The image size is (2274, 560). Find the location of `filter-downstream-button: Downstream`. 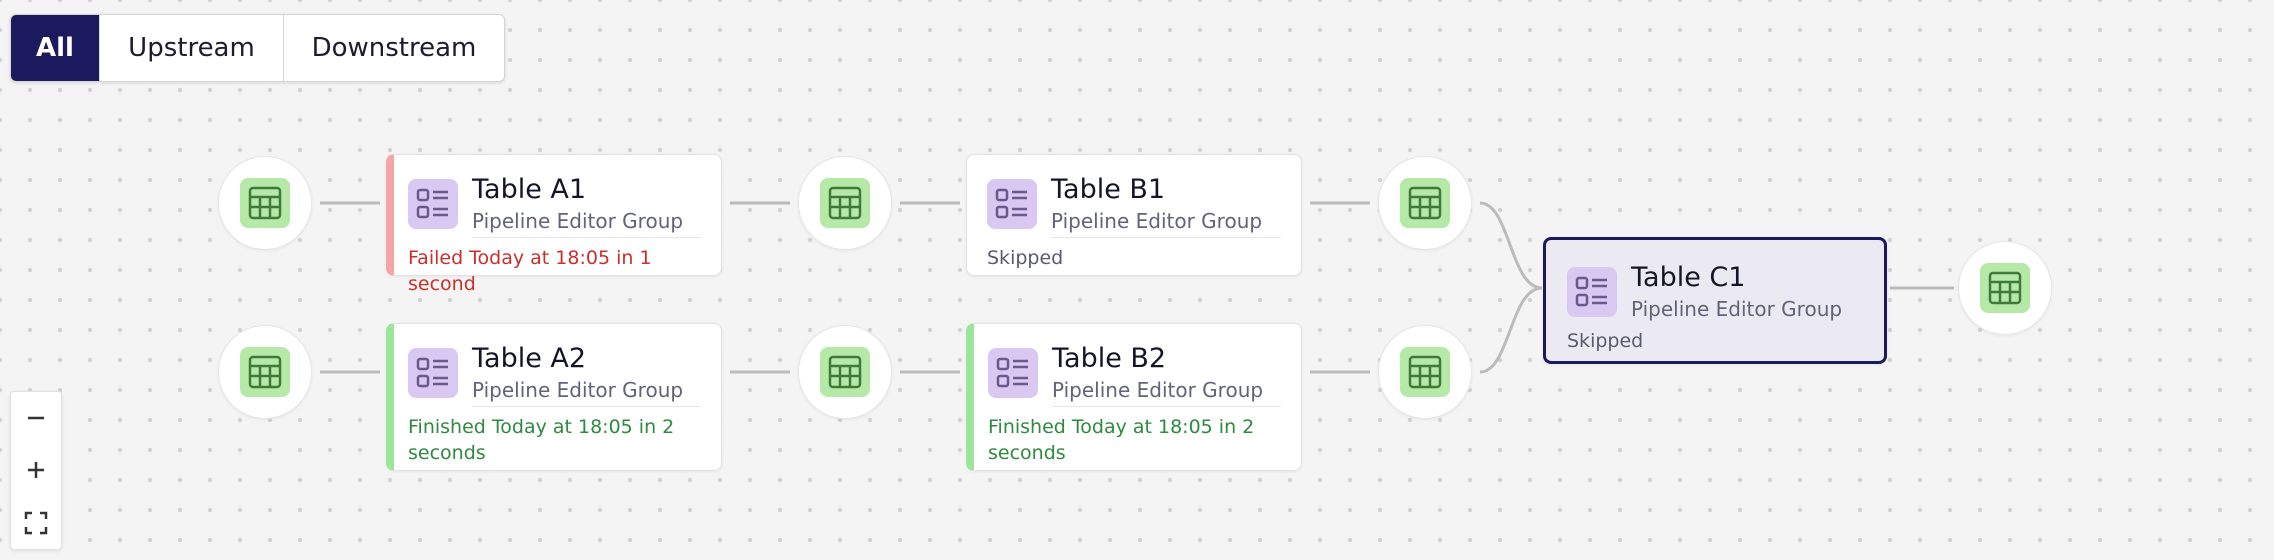

filter-downstream-button: Downstream is located at coordinates (394, 48).